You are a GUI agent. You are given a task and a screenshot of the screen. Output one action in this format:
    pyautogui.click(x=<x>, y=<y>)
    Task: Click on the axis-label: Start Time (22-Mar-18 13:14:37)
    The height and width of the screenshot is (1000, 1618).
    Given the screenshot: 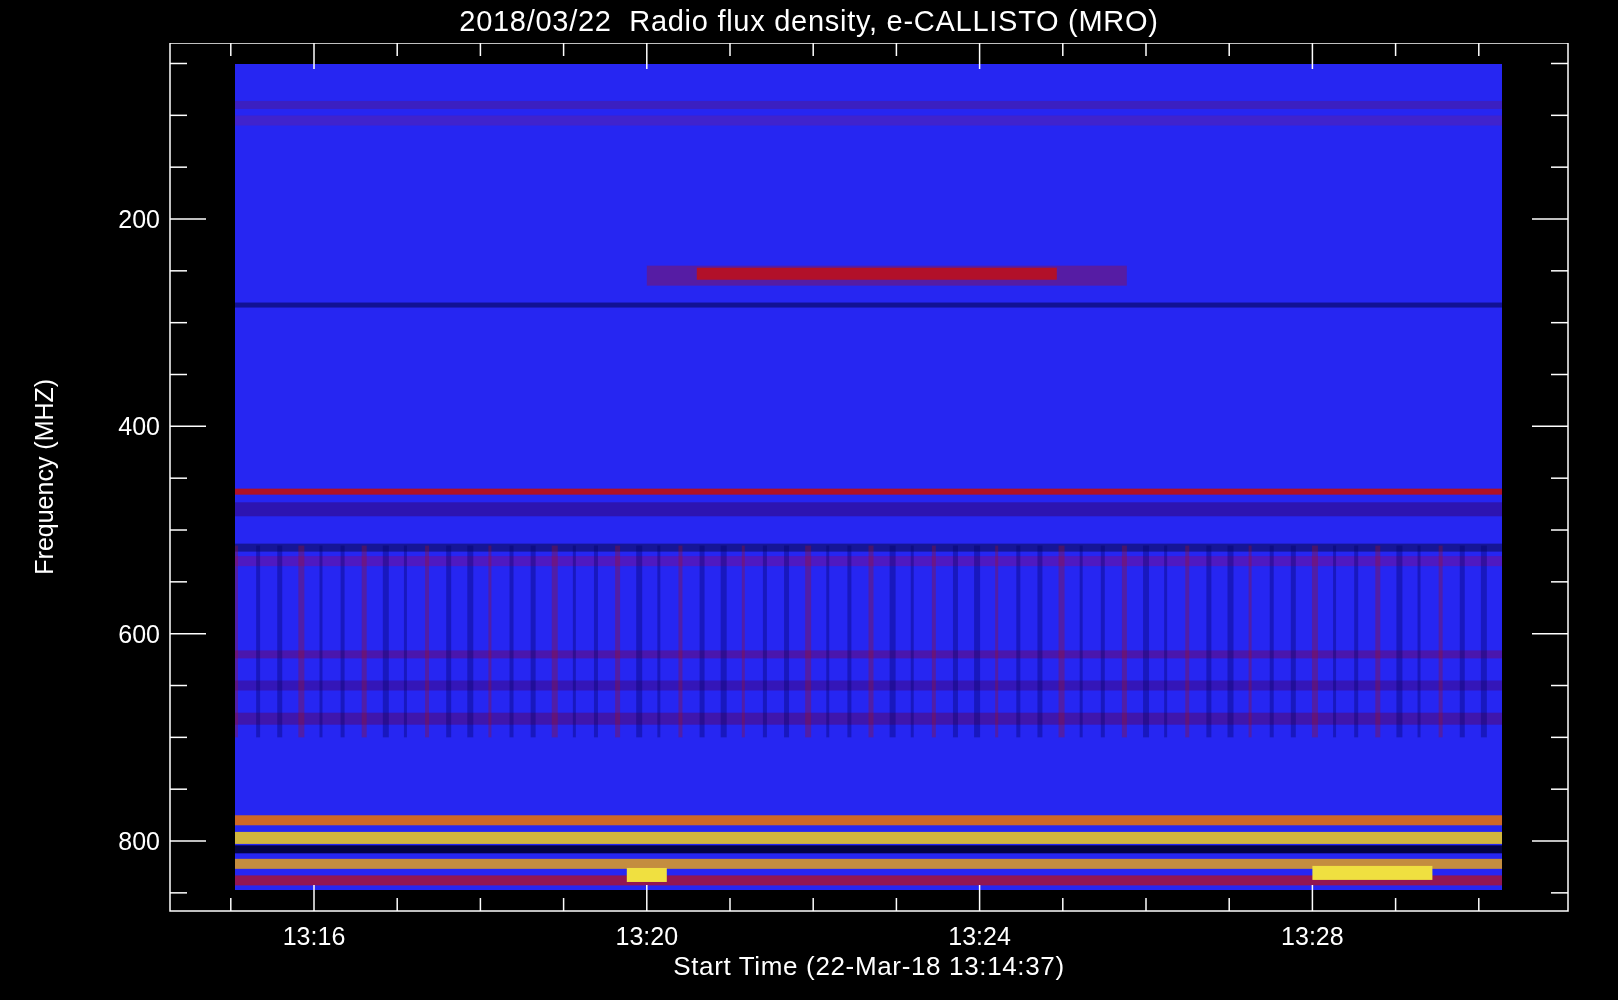 What is the action you would take?
    pyautogui.click(x=869, y=966)
    